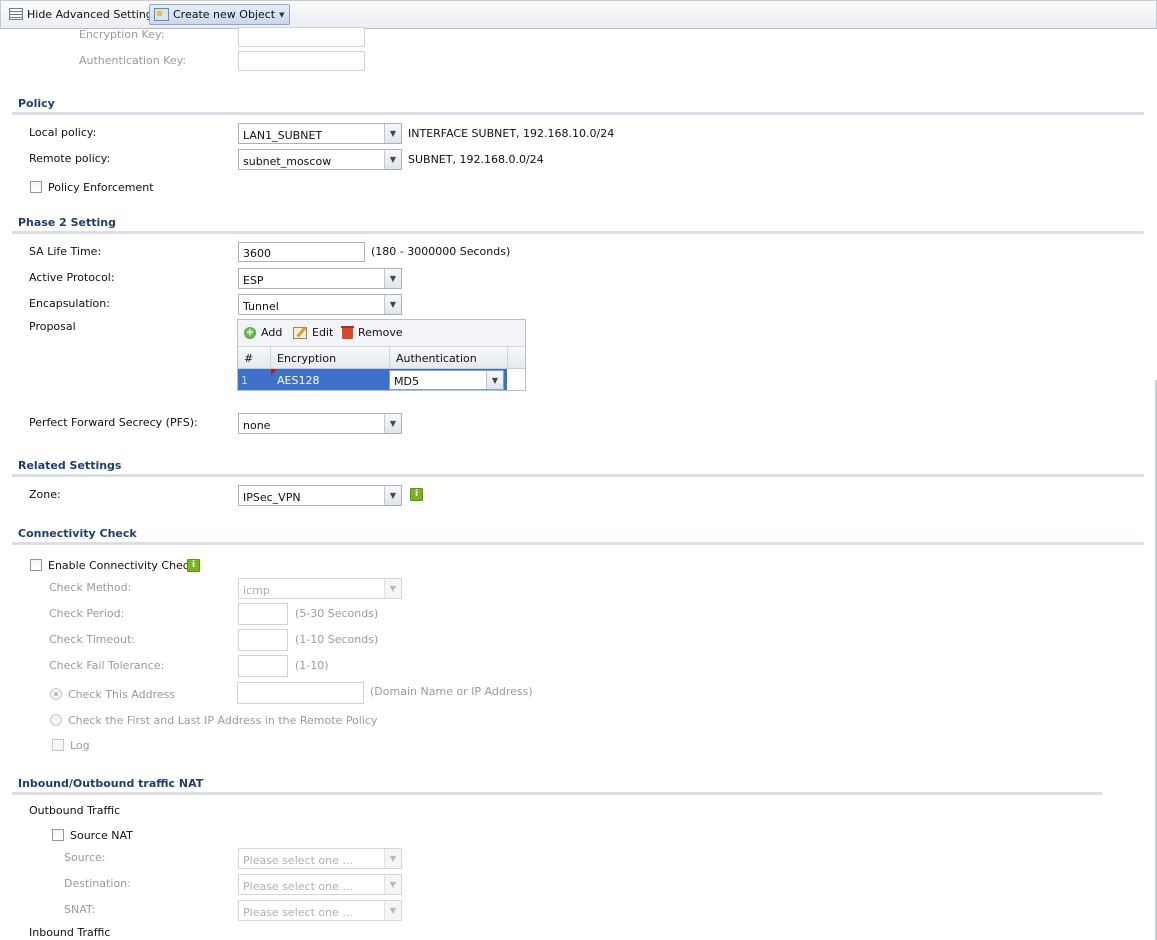  I want to click on nat-snat-label: SNAT:, so click(80, 909).